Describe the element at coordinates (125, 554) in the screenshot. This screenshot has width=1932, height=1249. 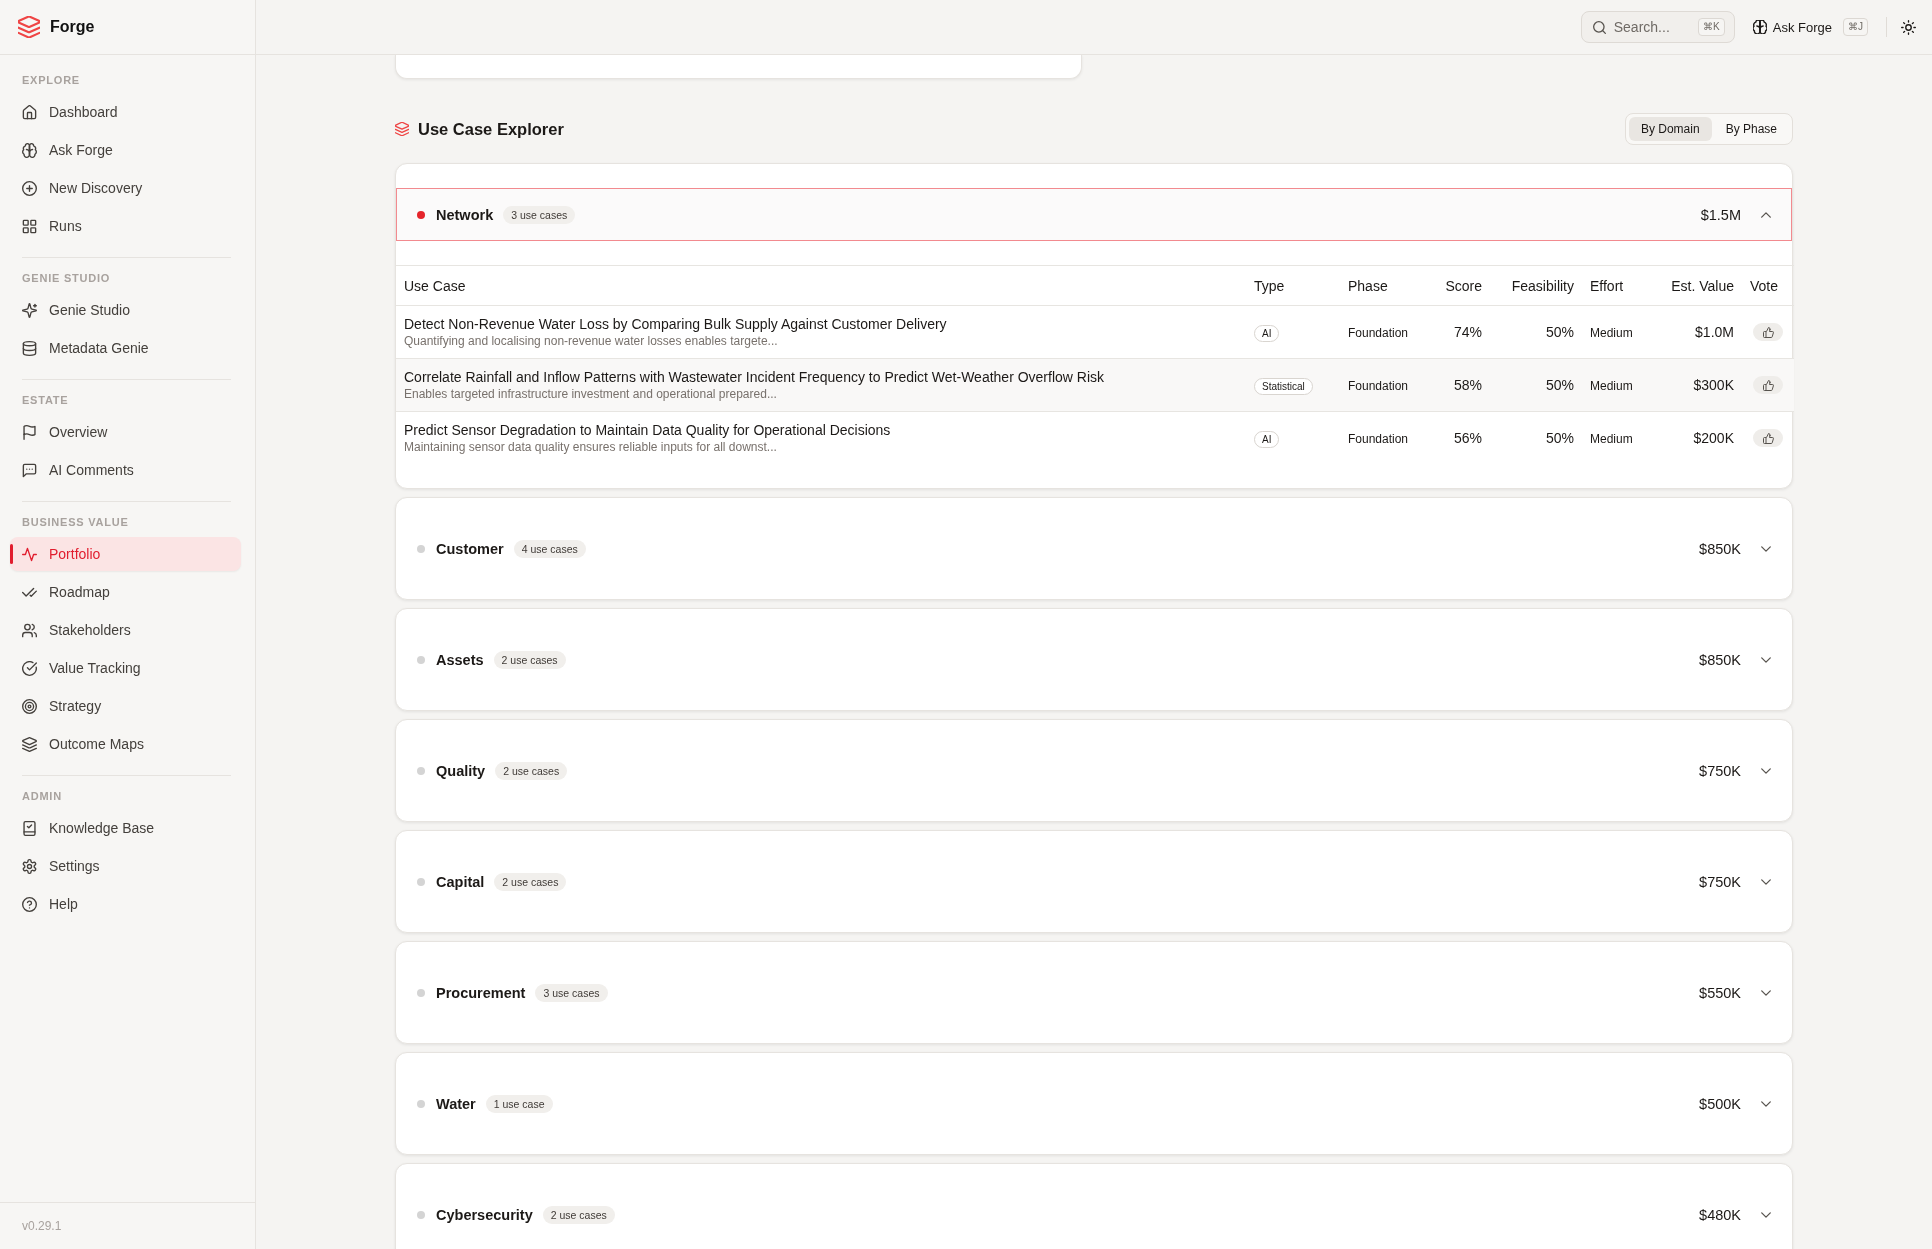
I see `nav-item: Portfolio` at that location.